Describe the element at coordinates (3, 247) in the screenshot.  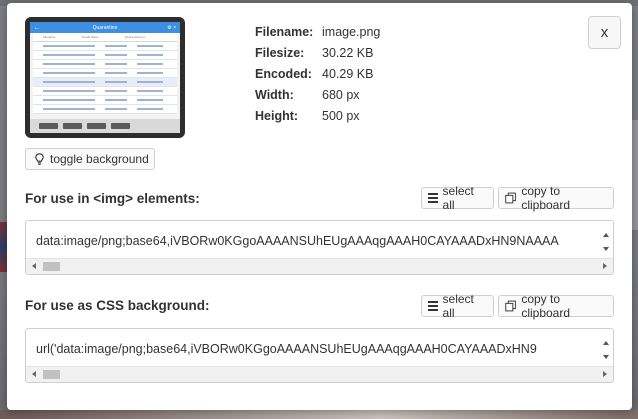
I see `backdrop-flag` at that location.